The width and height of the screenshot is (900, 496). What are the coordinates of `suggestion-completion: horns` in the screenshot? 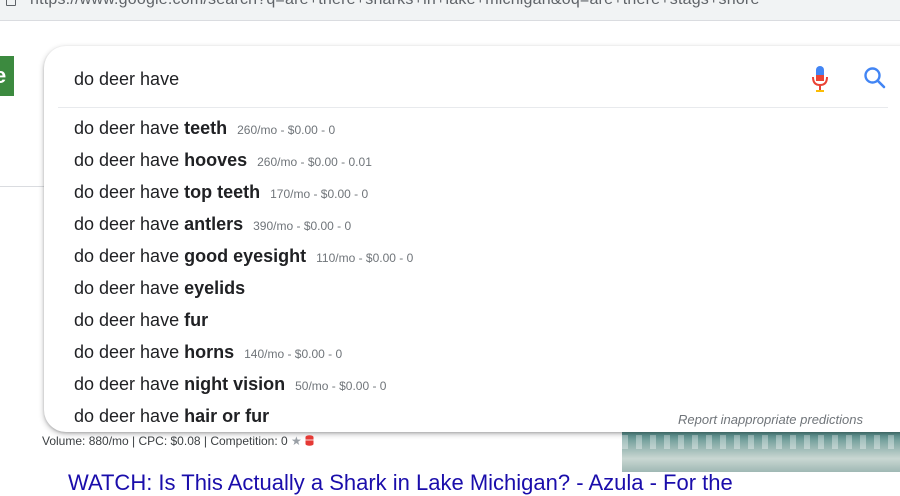 It's located at (209, 352).